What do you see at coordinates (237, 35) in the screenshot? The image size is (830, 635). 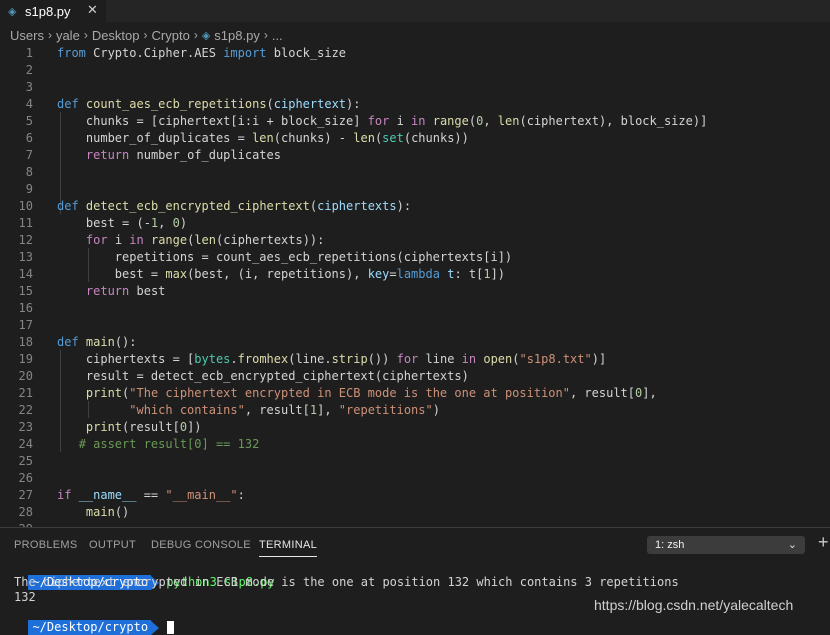 I see `breadcrumb-file: s1p8.py` at bounding box center [237, 35].